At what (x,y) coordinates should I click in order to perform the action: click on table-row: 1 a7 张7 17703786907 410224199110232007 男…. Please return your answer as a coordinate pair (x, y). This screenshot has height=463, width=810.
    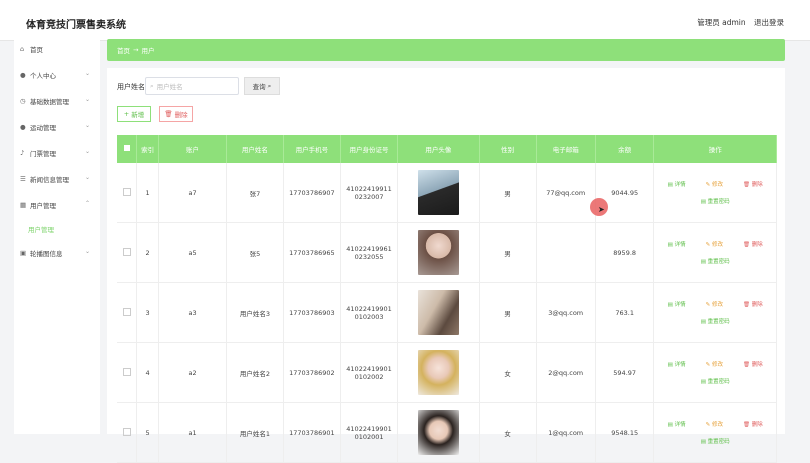
    Looking at the image, I should click on (447, 193).